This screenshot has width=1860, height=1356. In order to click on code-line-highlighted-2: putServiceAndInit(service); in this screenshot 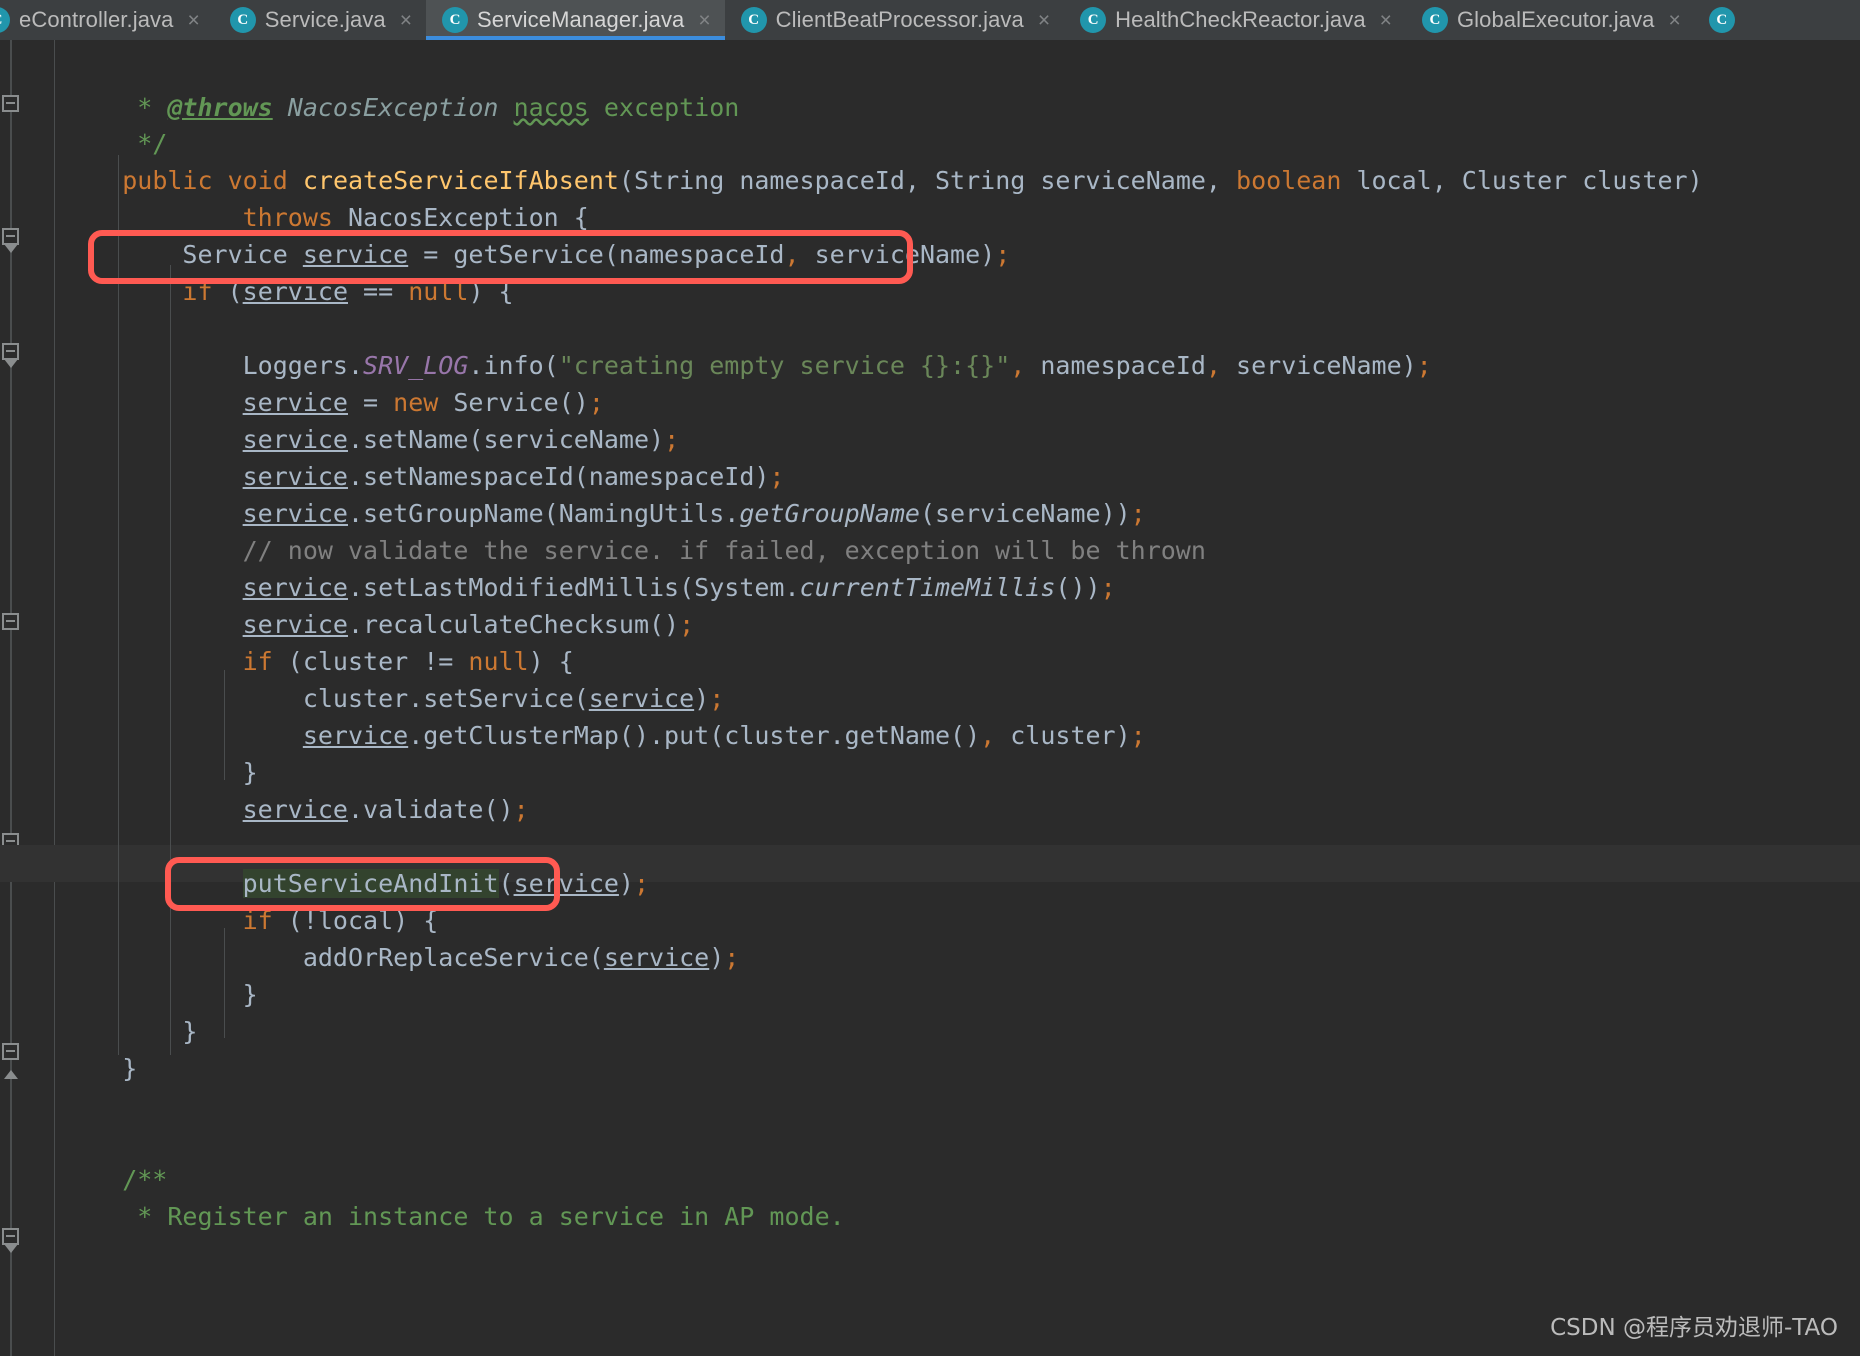, I will do `click(446, 883)`.